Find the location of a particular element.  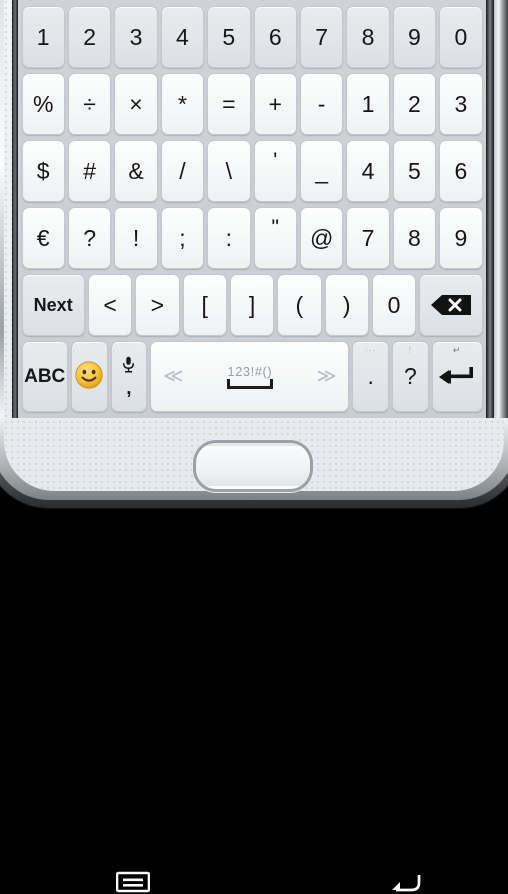

key-num-9: 9 is located at coordinates (461, 238).